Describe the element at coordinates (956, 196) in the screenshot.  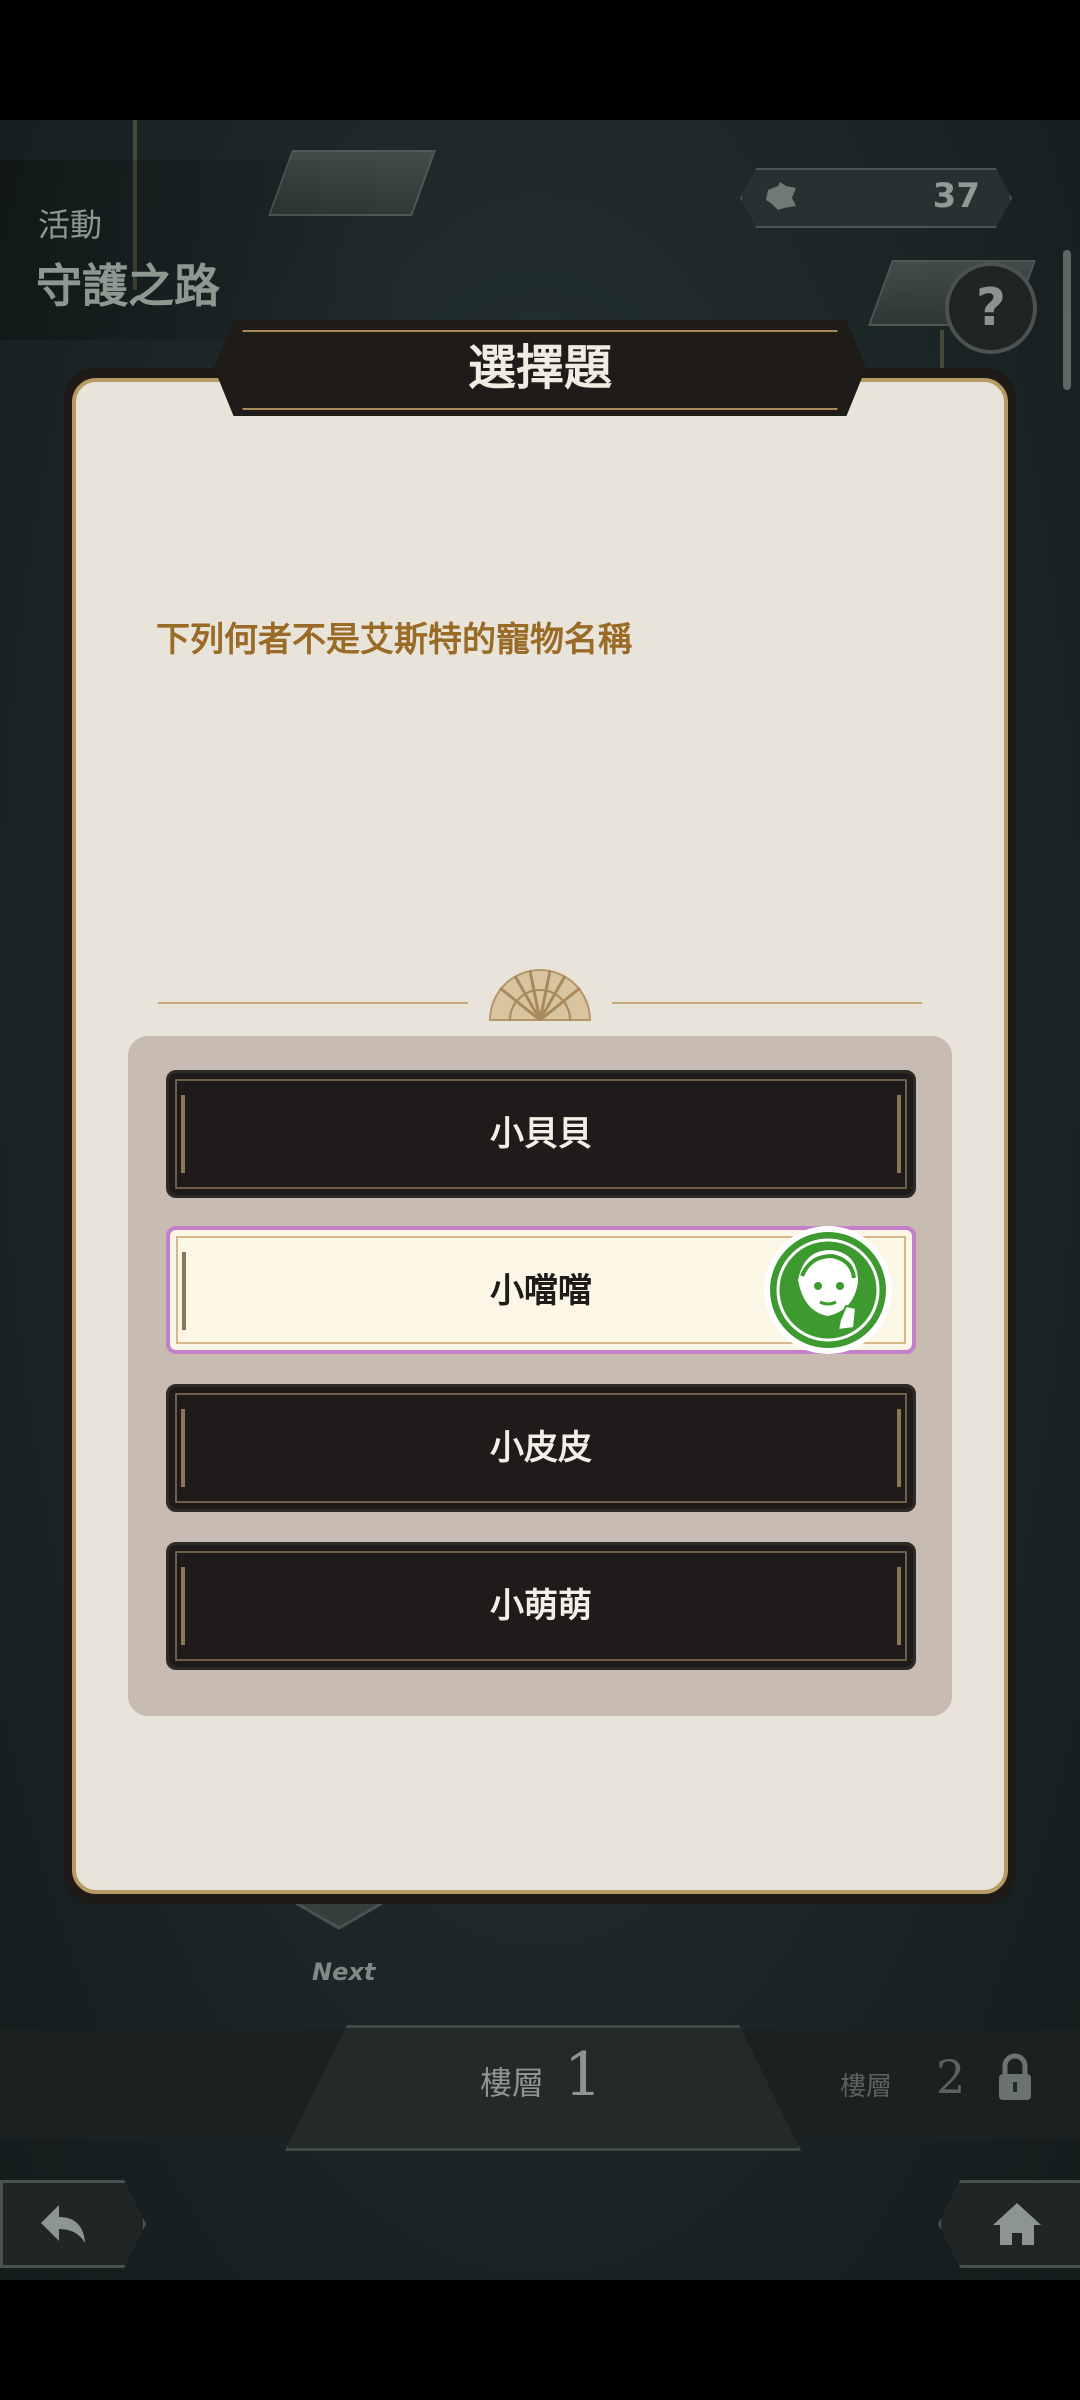
I see `currency-value: 37` at that location.